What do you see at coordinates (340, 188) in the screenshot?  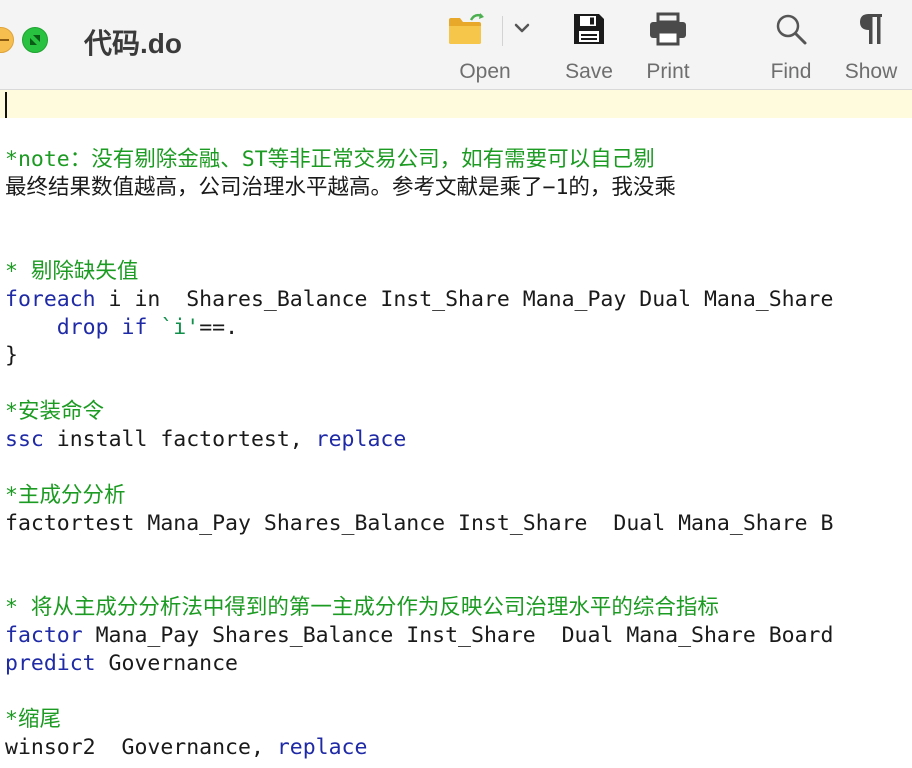 I see `code-line-text: 最终结果数值越高，公司治理水平越高。参考文献是乘了−1的，我没乘` at bounding box center [340, 188].